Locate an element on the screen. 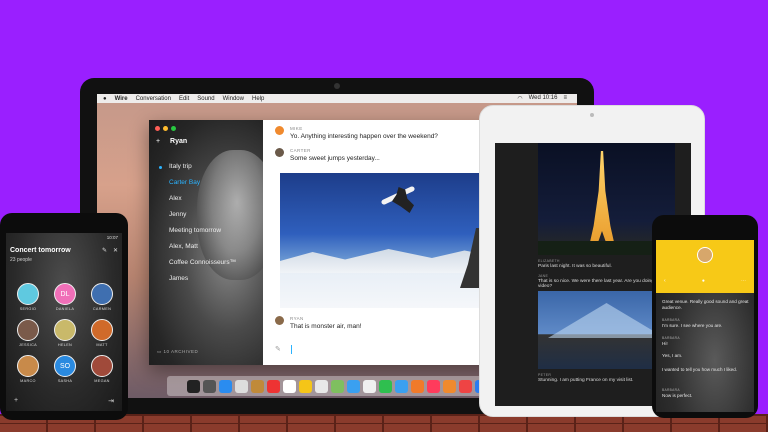 The width and height of the screenshot is (768, 432). participant-item: SO SASHA is located at coordinates (65, 369).